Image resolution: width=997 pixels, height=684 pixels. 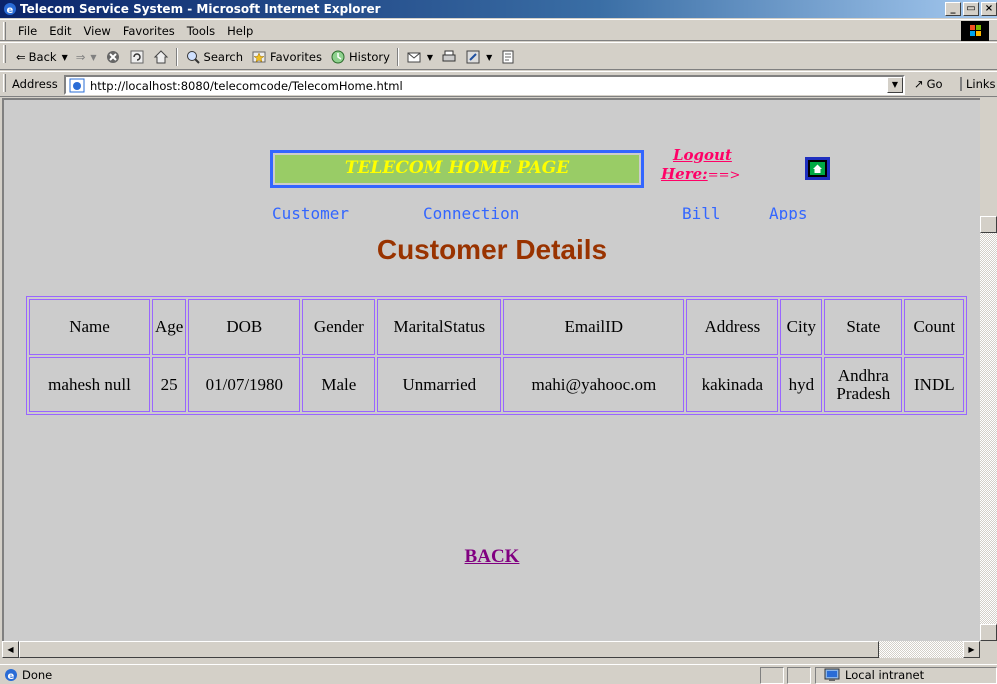 What do you see at coordinates (732, 384) in the screenshot?
I see `cell-address: kakinada` at bounding box center [732, 384].